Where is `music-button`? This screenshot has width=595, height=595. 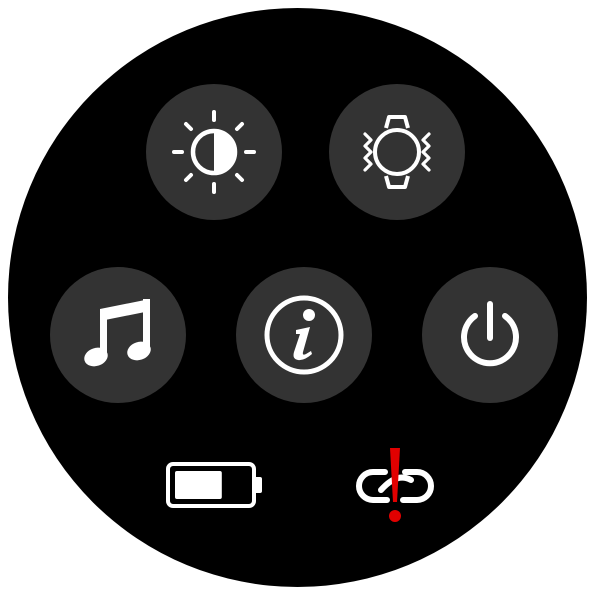
music-button is located at coordinates (118, 335).